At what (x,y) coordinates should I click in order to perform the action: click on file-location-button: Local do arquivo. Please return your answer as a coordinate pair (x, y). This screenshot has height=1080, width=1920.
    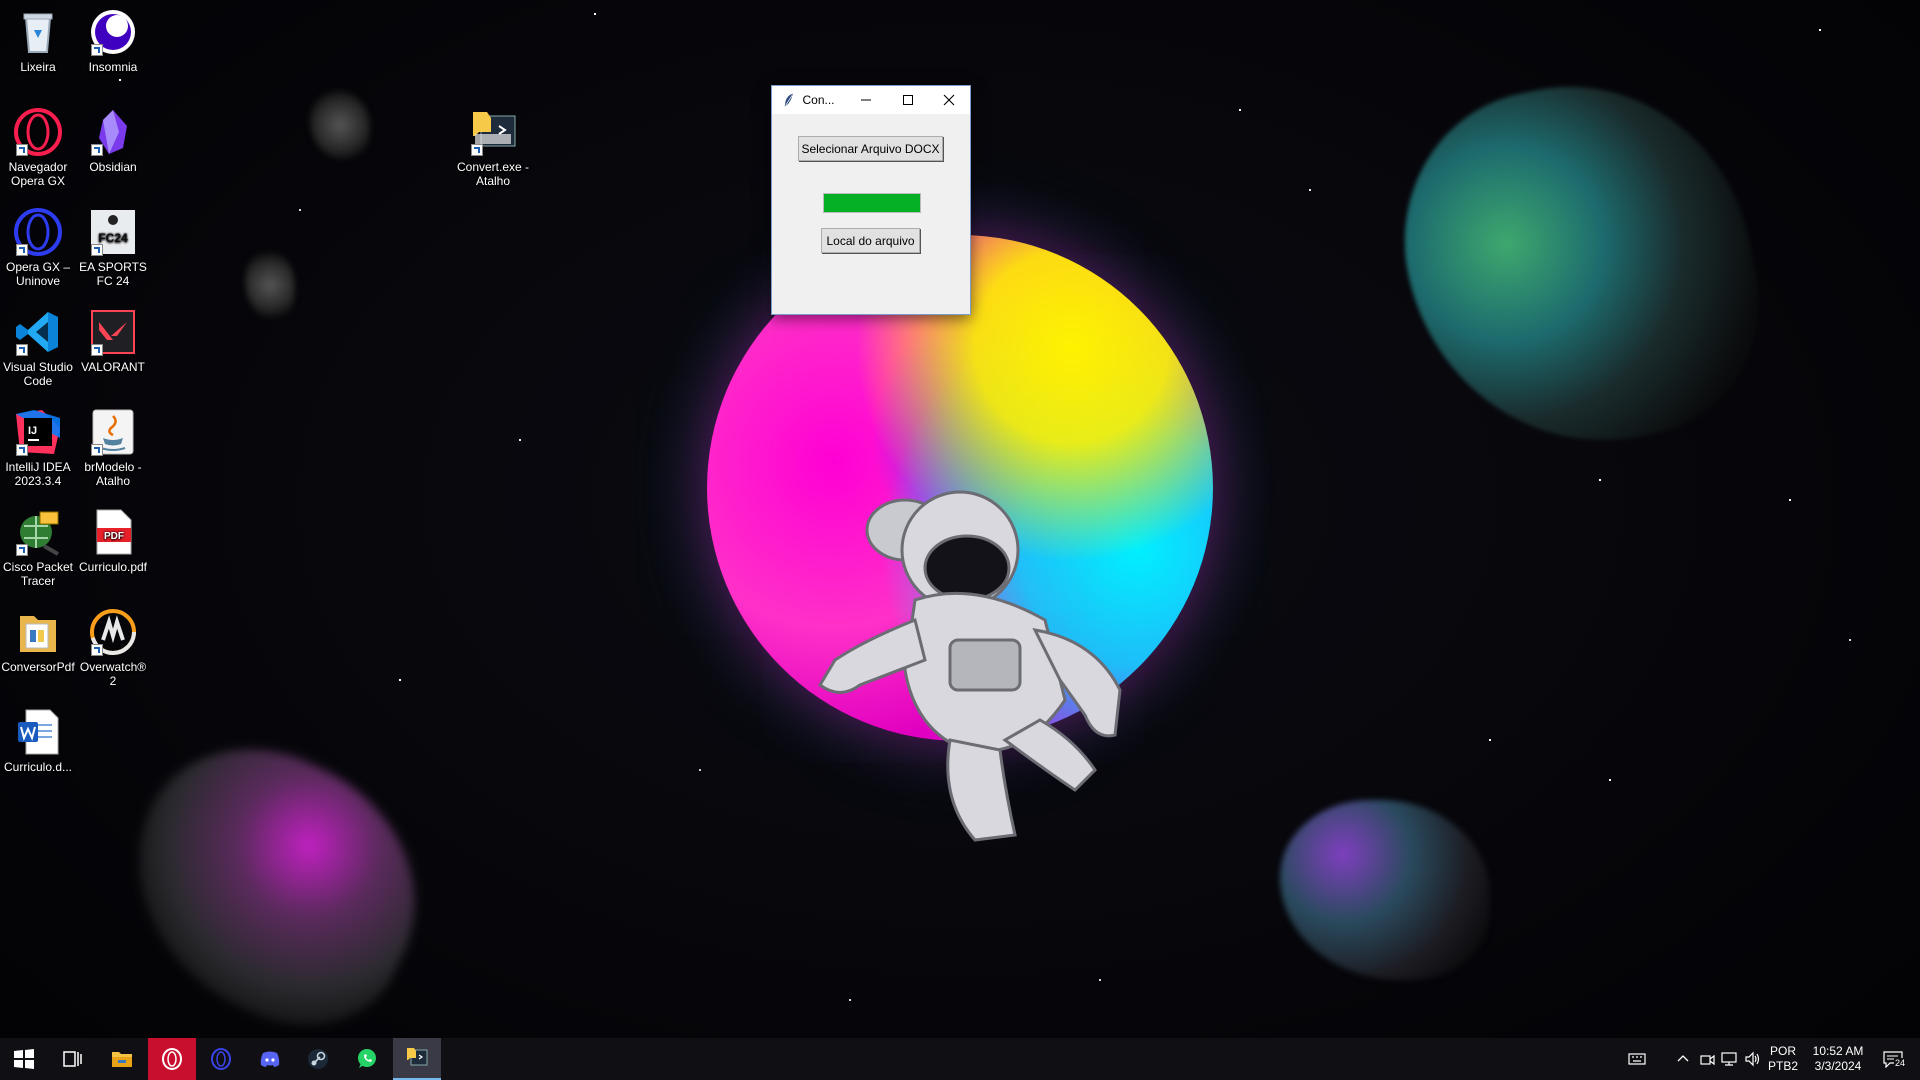
    Looking at the image, I should click on (870, 240).